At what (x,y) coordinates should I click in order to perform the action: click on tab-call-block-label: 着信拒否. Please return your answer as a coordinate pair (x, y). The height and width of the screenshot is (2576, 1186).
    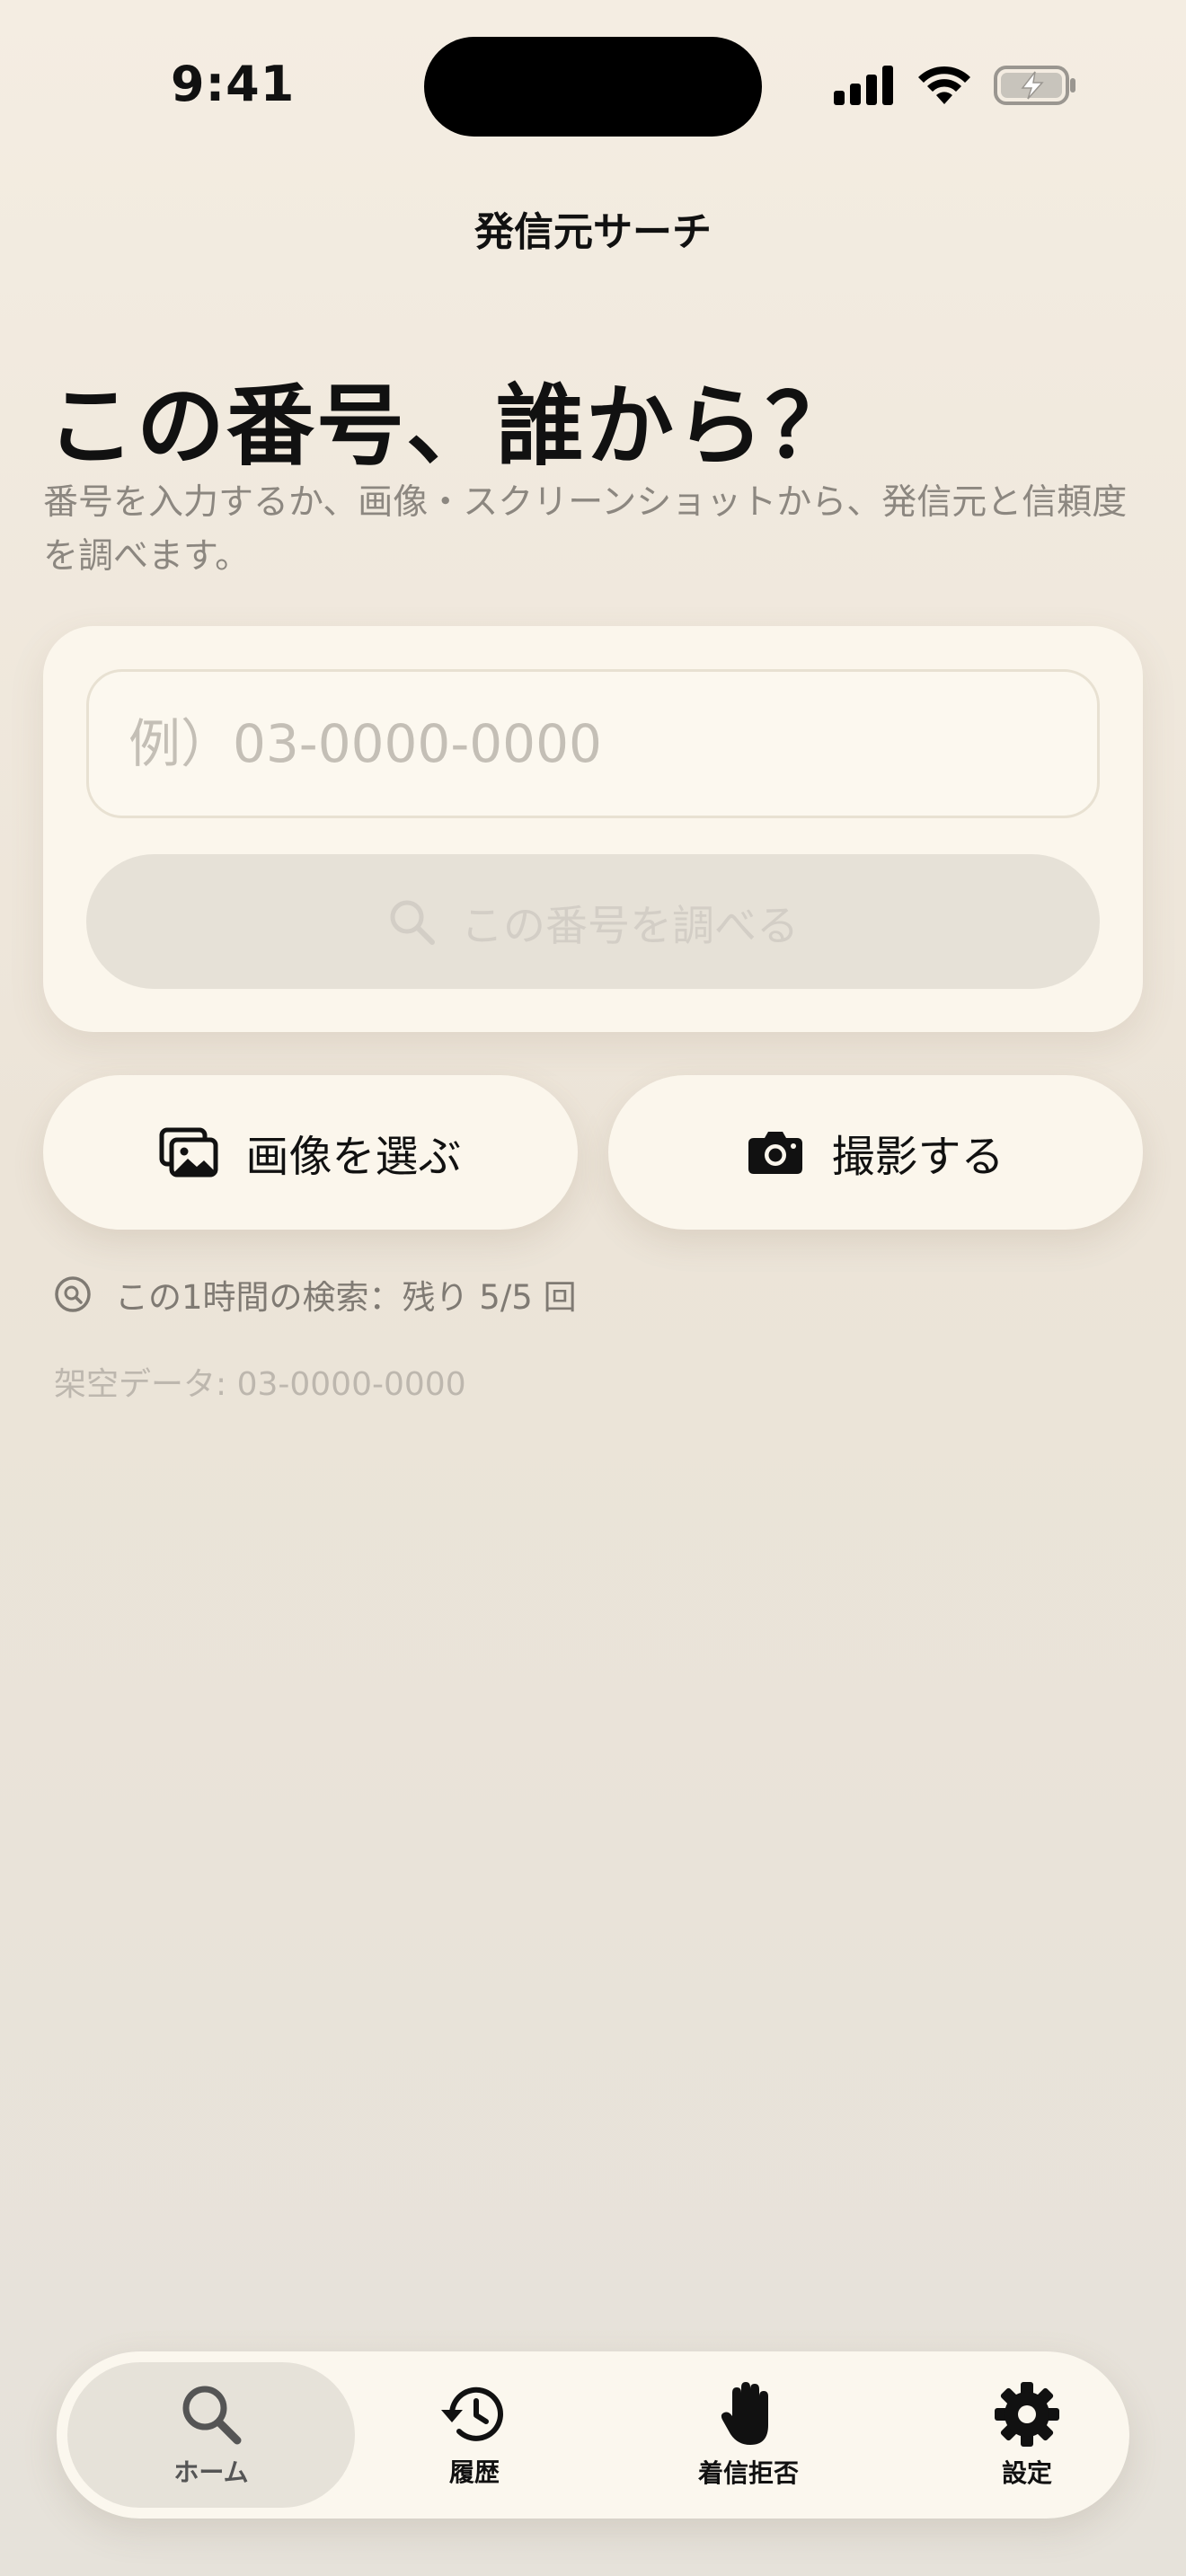
    Looking at the image, I should click on (748, 2473).